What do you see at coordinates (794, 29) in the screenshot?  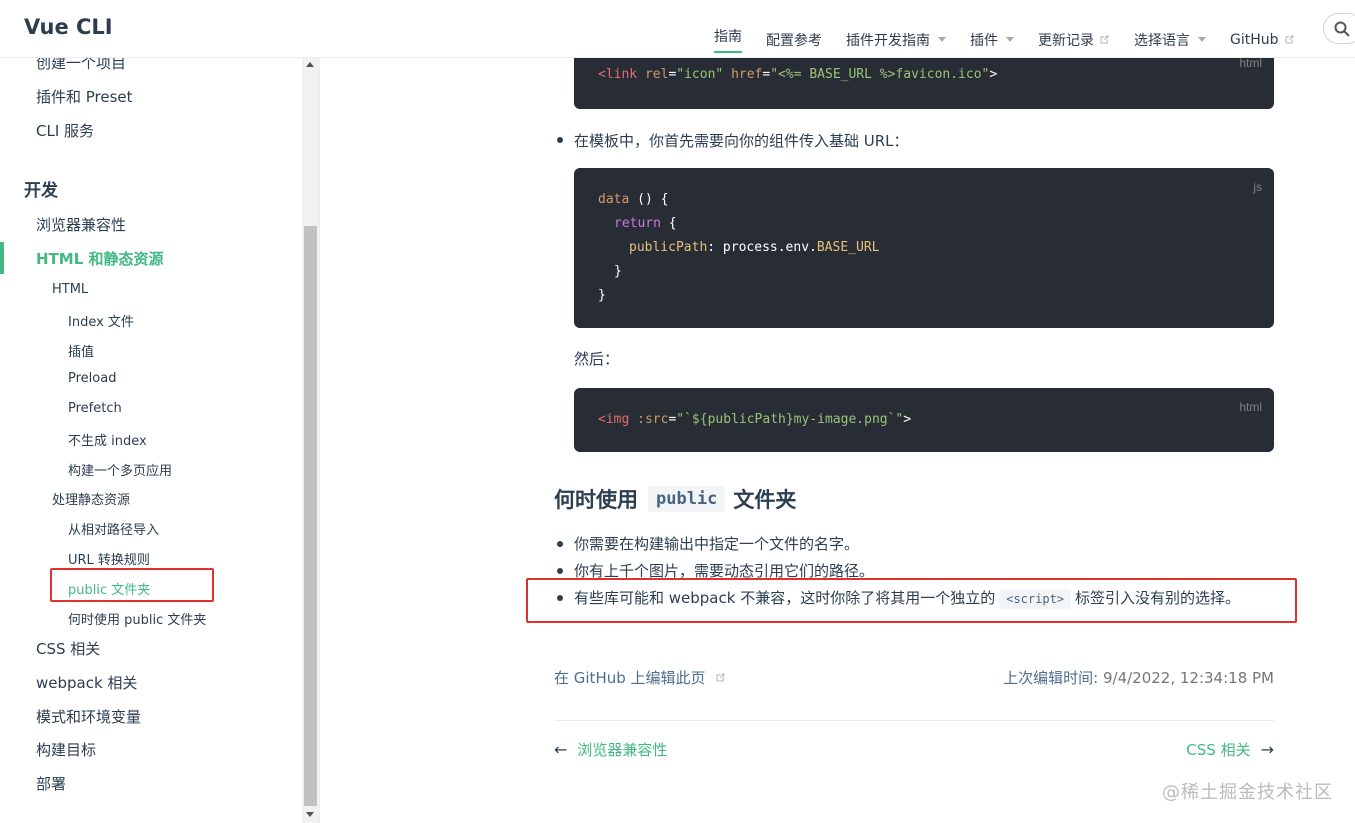 I see `nav-item-config: 配置参考` at bounding box center [794, 29].